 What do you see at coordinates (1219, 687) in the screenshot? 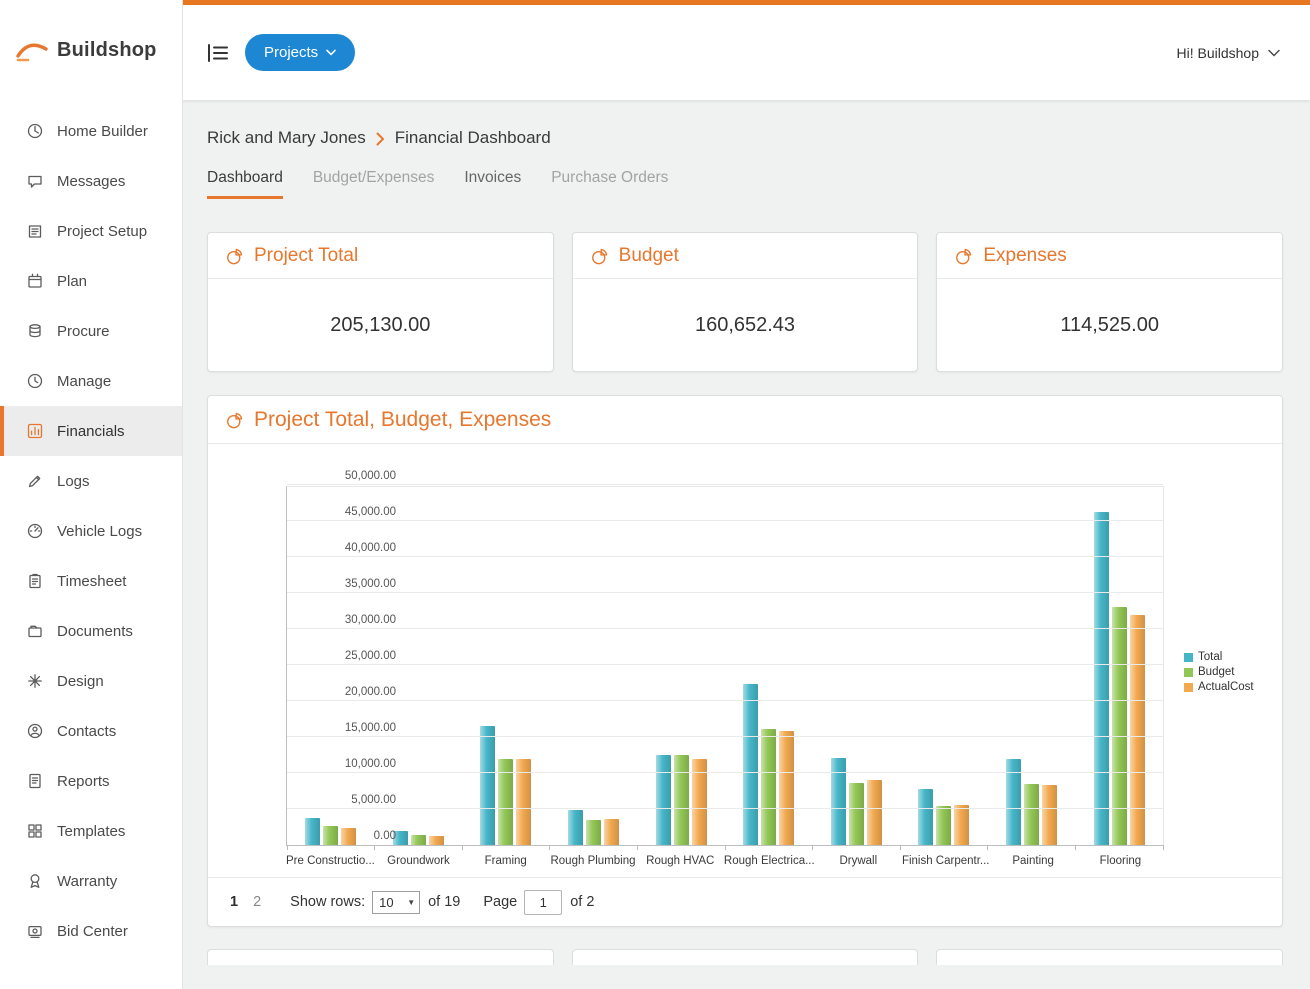
I see `legend-item-actualcost: ActualCost` at bounding box center [1219, 687].